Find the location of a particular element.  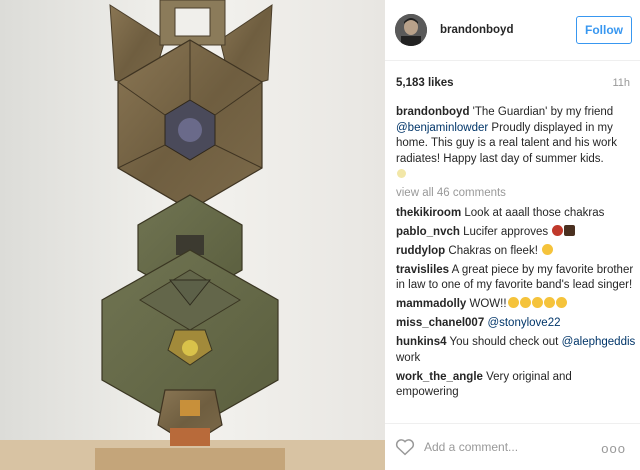

post-header: brandonboyd Follow is located at coordinates (512, 30).